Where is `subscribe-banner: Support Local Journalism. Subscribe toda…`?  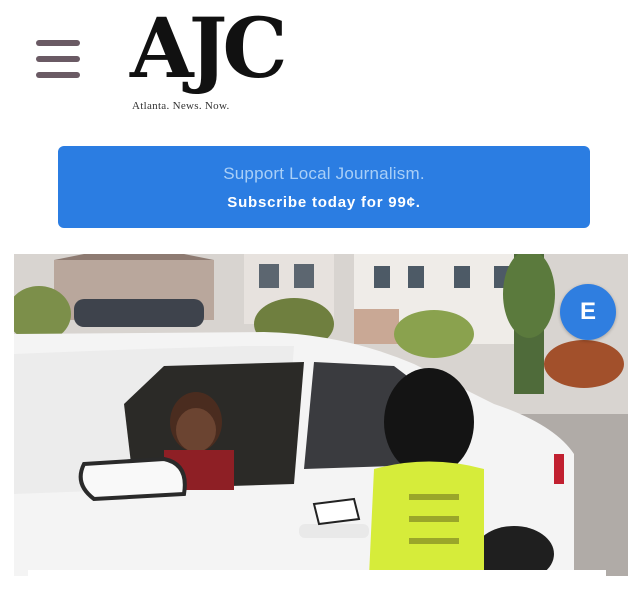
subscribe-banner: Support Local Journalism. Subscribe toda… is located at coordinates (324, 187).